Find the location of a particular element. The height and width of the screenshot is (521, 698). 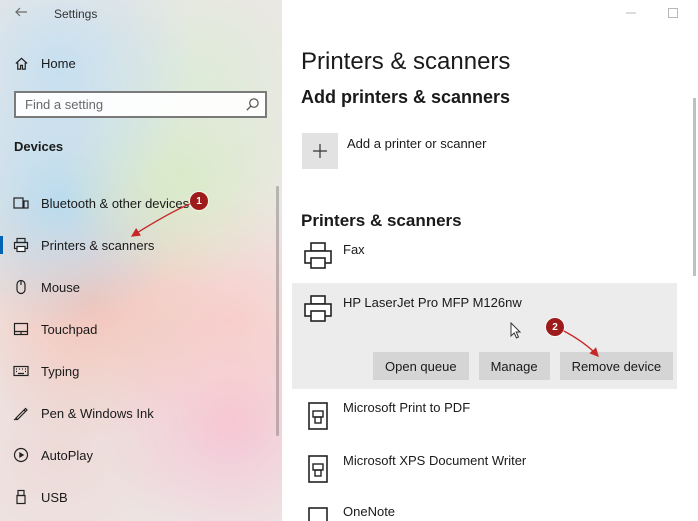

sidebar-scrollbar is located at coordinates (277, 311).